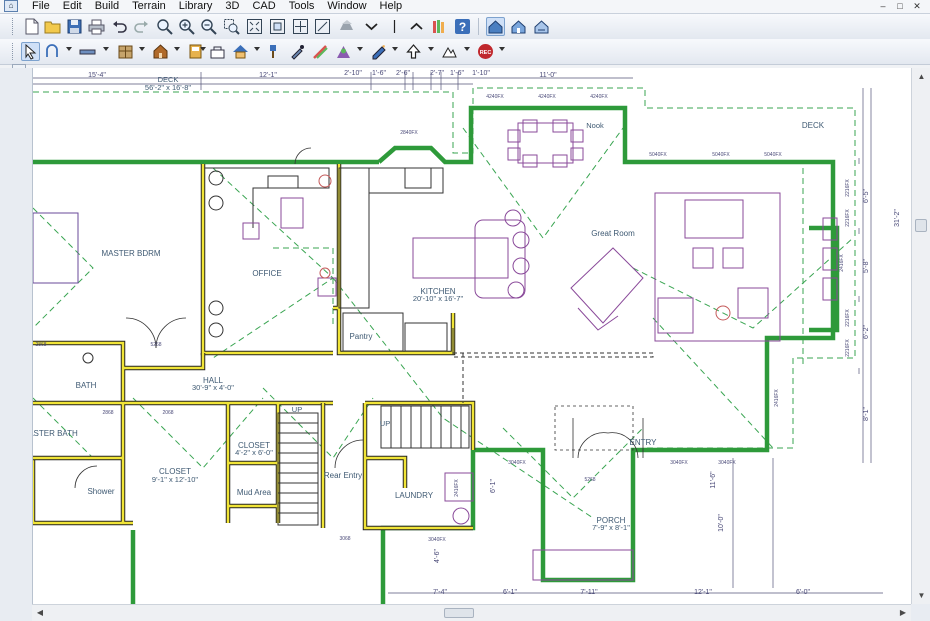  Describe the element at coordinates (217, 51) in the screenshot. I see `stairs-tool-icon` at that location.